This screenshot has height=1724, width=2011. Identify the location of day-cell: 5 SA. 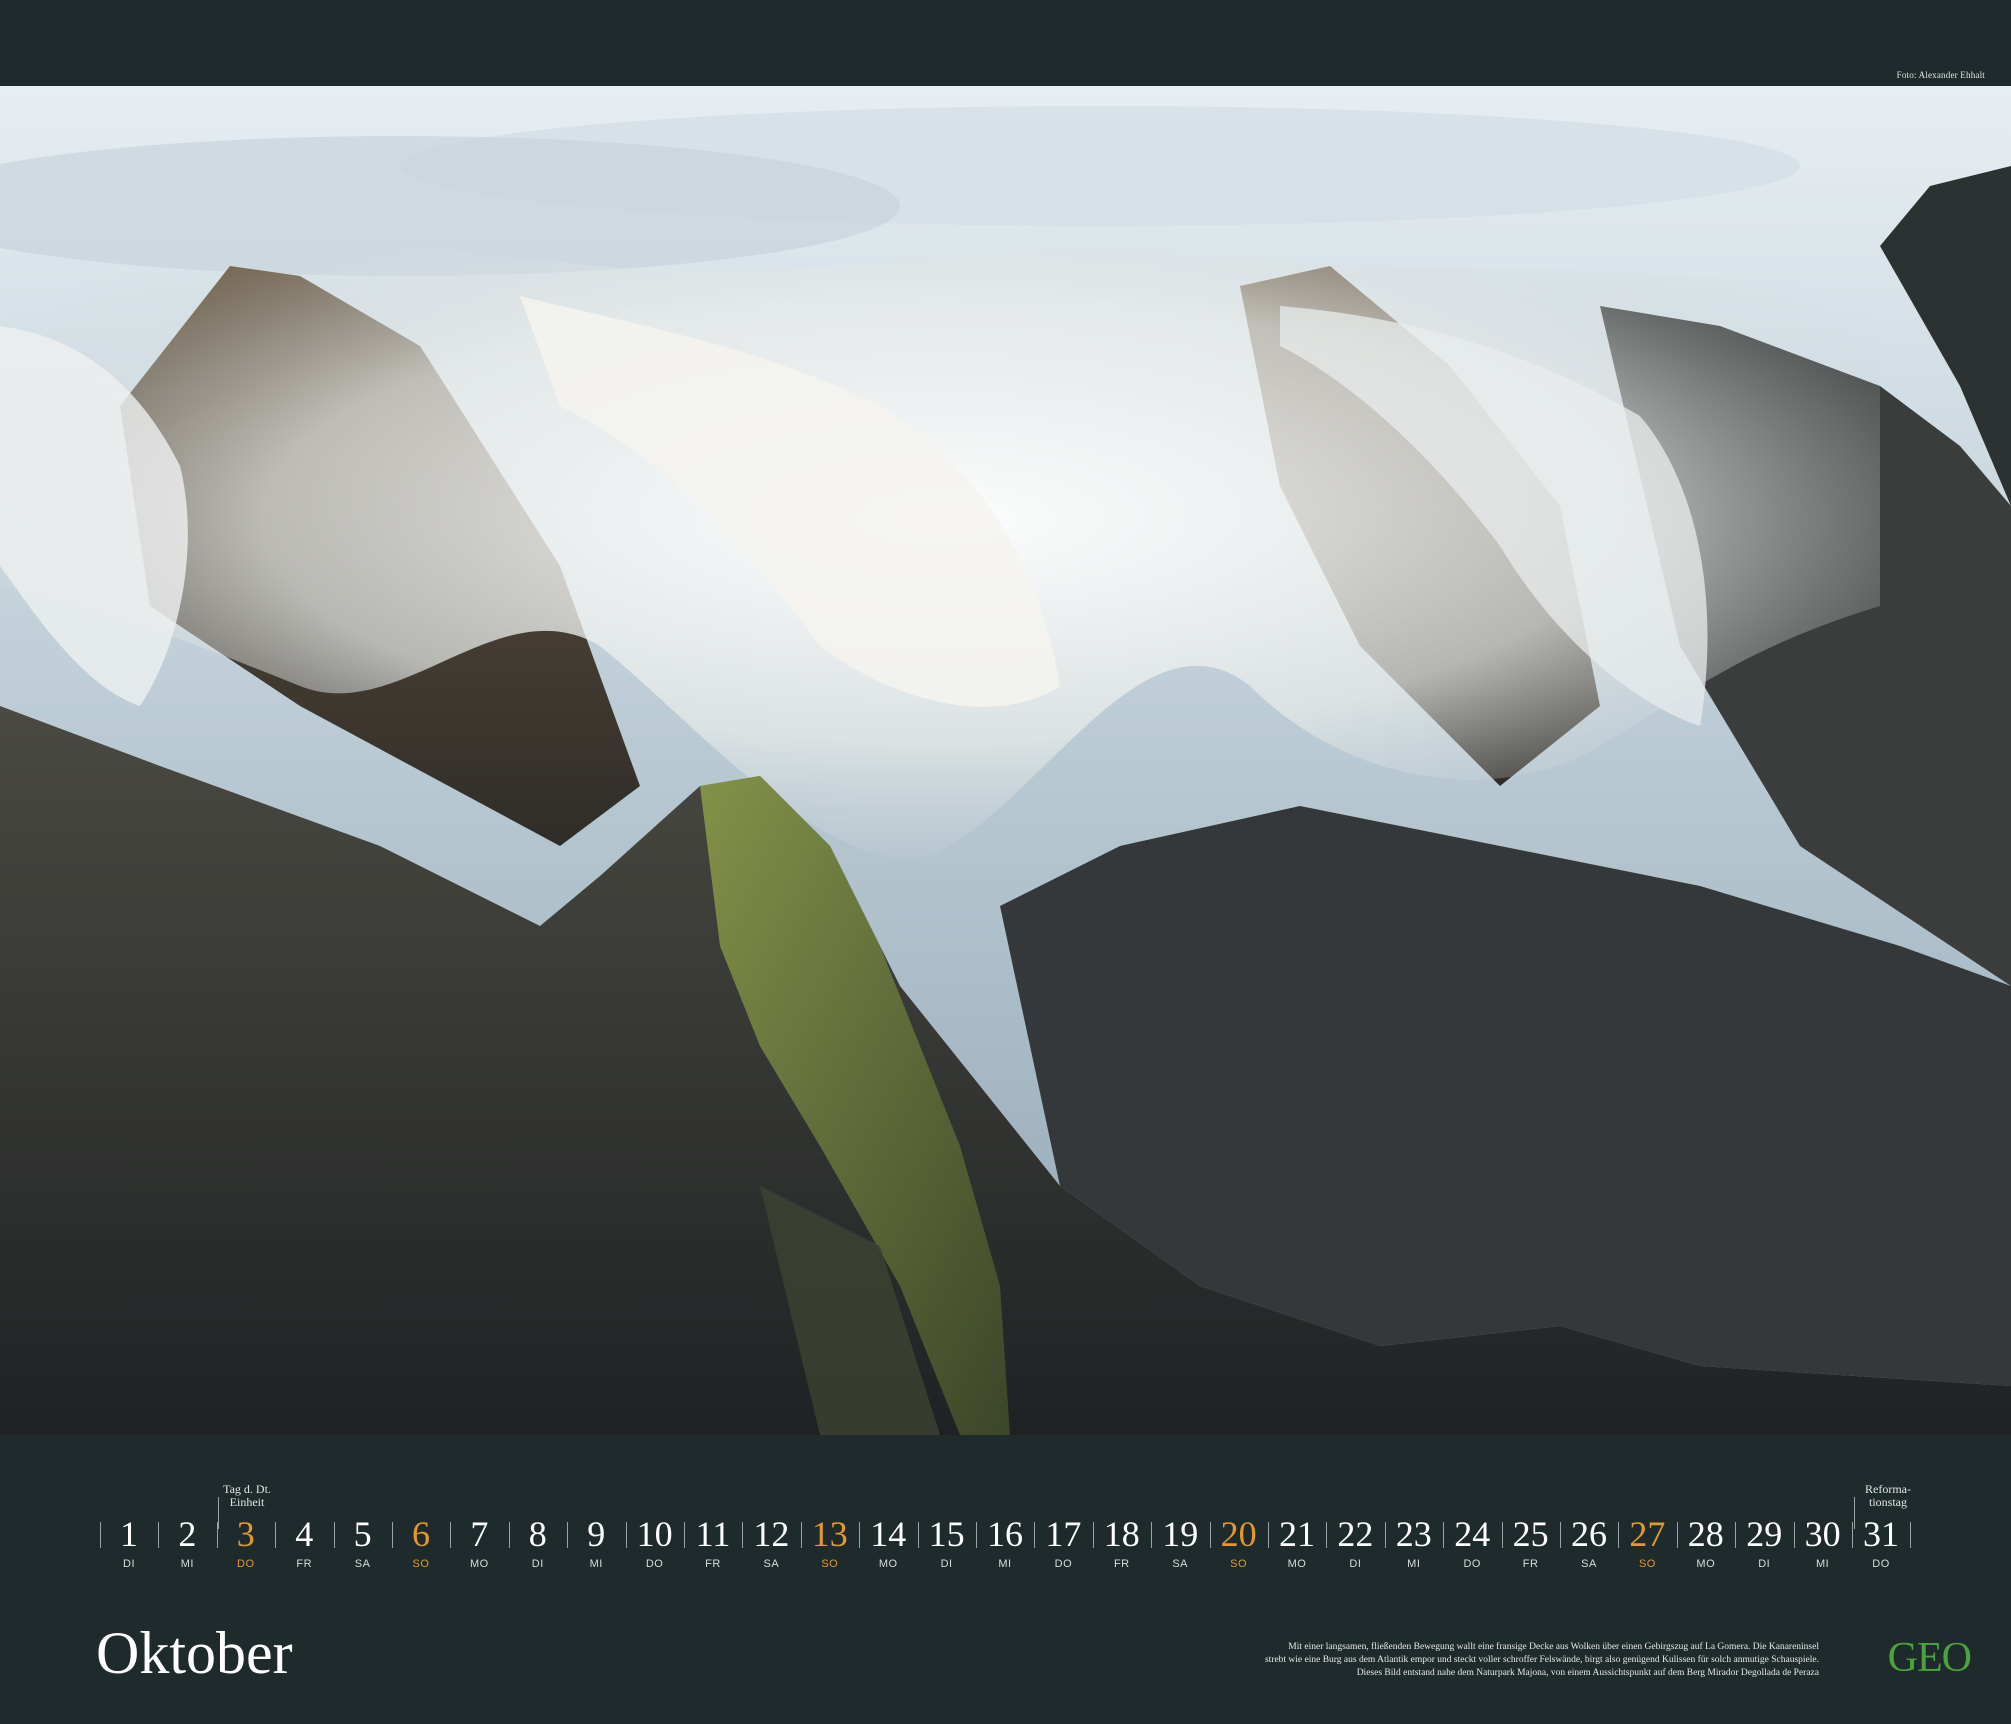
(362, 1543).